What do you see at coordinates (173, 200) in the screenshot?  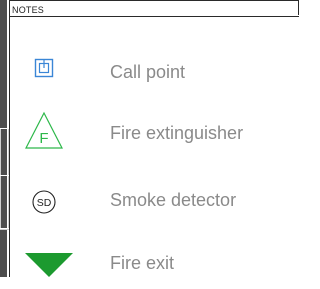 I see `legend-label-smoke-detector: Smoke detector` at bounding box center [173, 200].